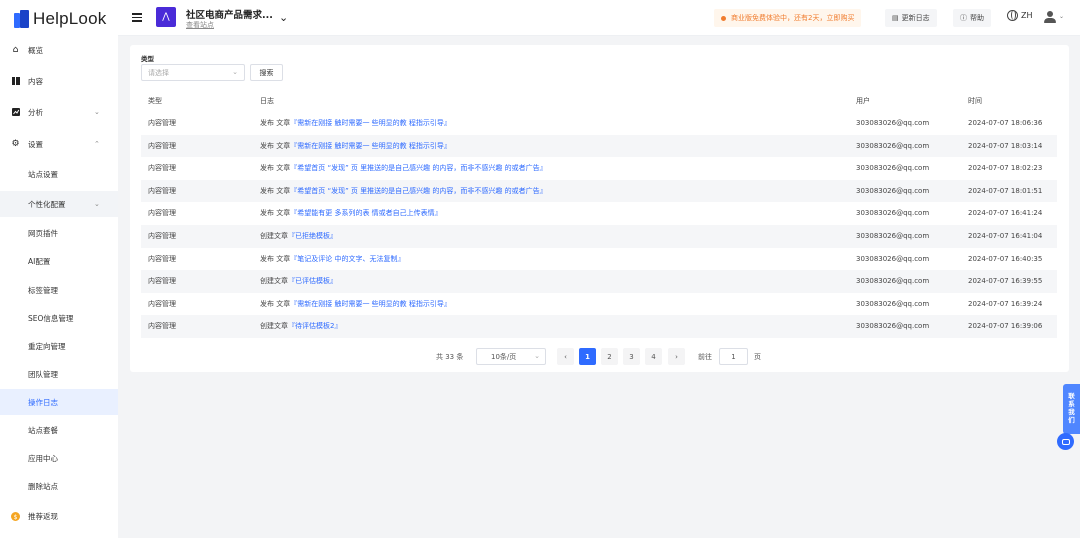 The width and height of the screenshot is (1080, 538). I want to click on menu-icon, so click(137, 17).